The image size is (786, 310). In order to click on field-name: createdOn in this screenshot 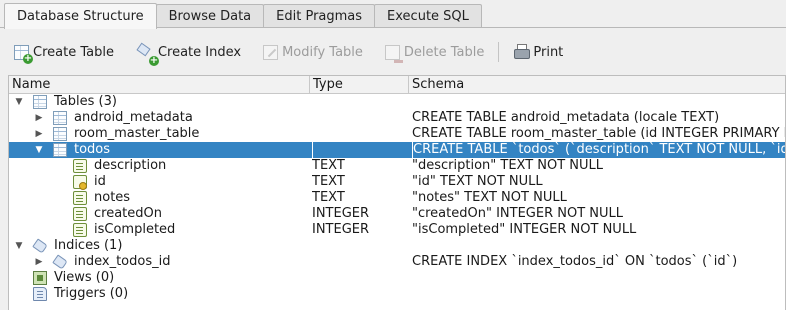, I will do `click(128, 213)`.